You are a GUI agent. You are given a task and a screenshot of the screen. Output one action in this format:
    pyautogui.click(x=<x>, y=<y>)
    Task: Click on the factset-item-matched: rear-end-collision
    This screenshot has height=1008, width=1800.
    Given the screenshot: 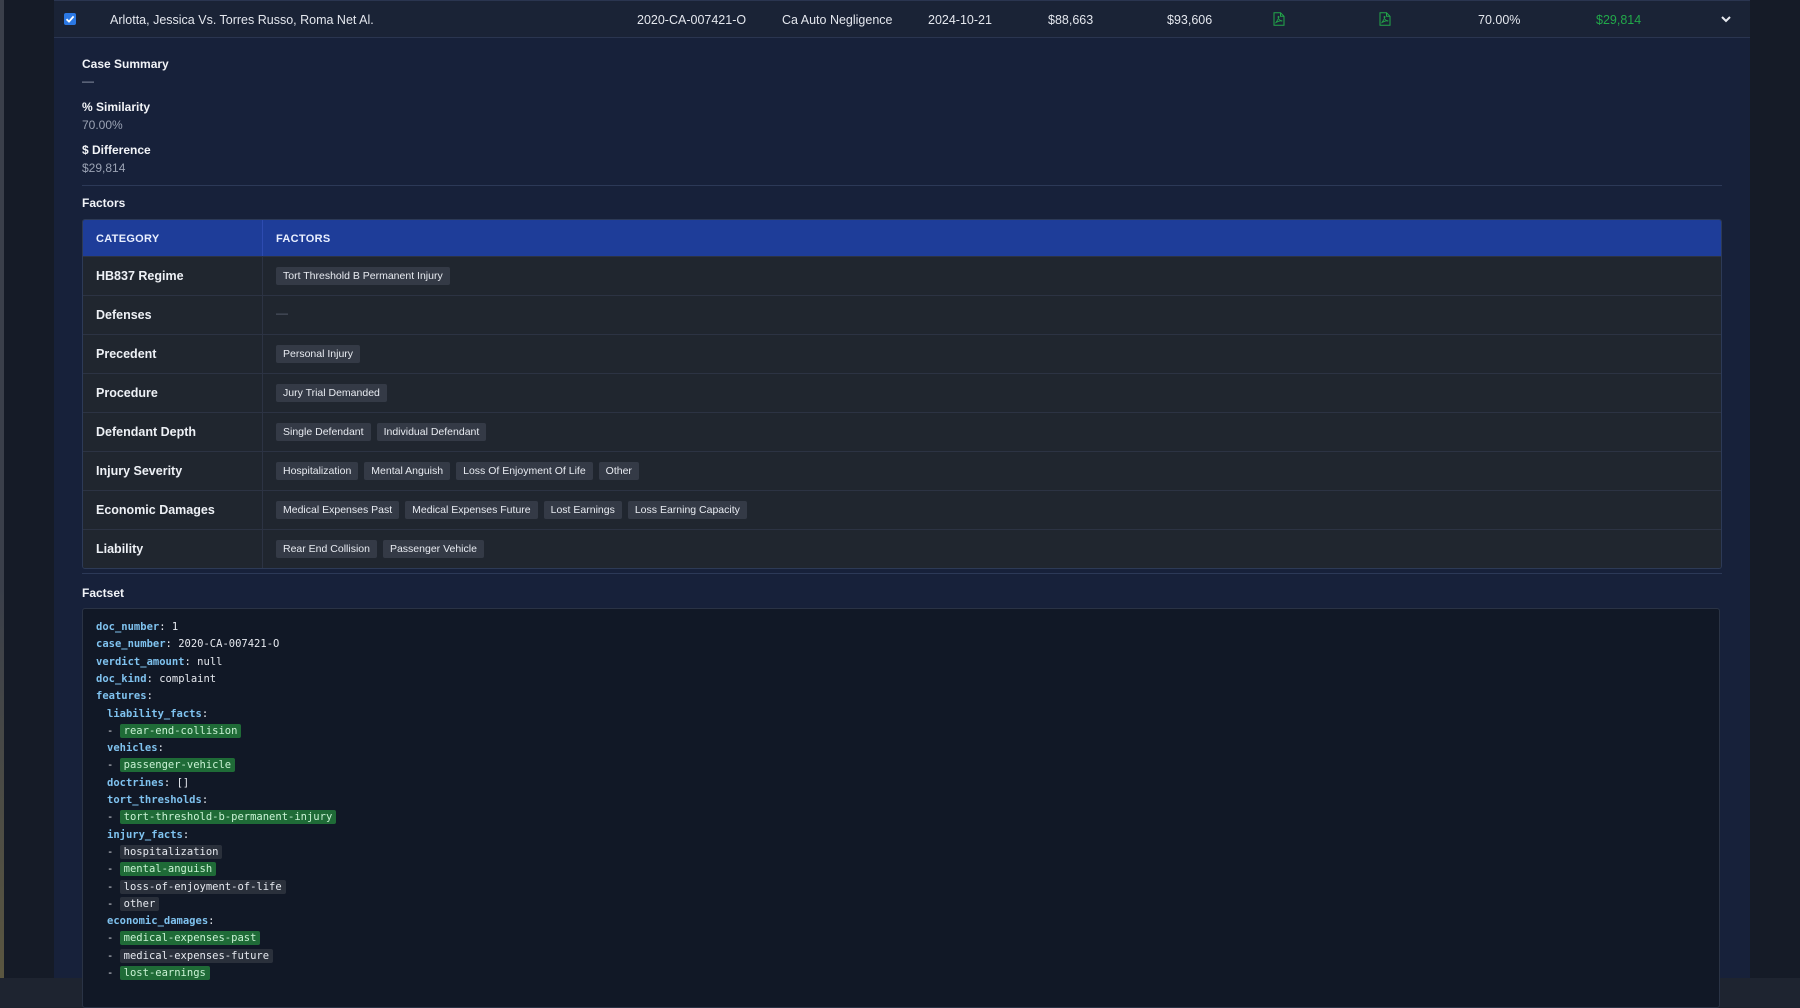 What is the action you would take?
    pyautogui.click(x=180, y=730)
    